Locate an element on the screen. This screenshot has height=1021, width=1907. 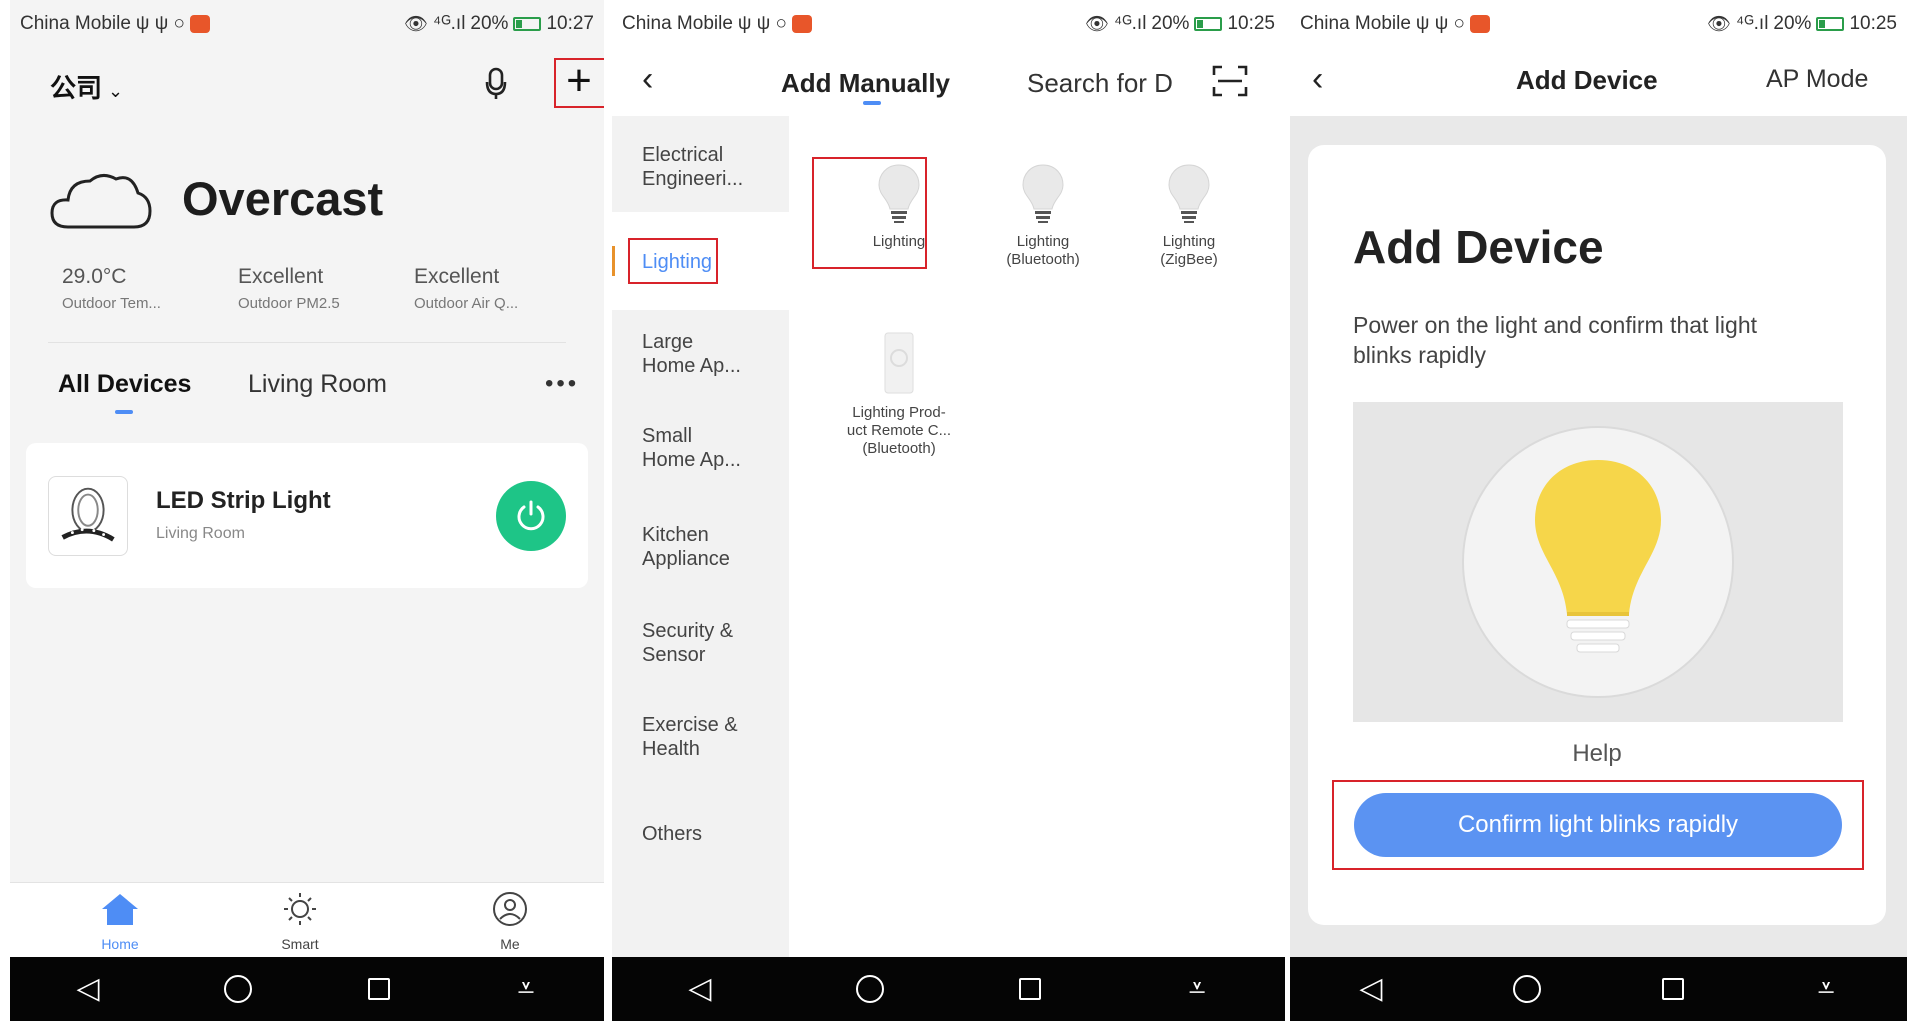
scan-icon is located at coordinates (1230, 81).